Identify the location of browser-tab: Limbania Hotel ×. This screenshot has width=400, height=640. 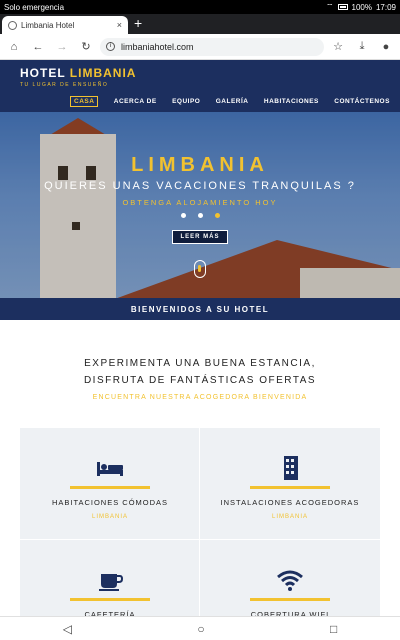
(65, 25).